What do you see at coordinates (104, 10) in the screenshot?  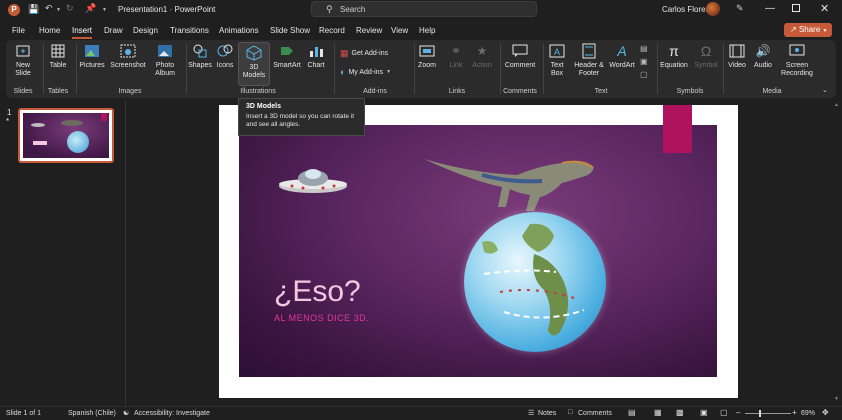 I see `customize-toolbar-icon: ▼` at bounding box center [104, 10].